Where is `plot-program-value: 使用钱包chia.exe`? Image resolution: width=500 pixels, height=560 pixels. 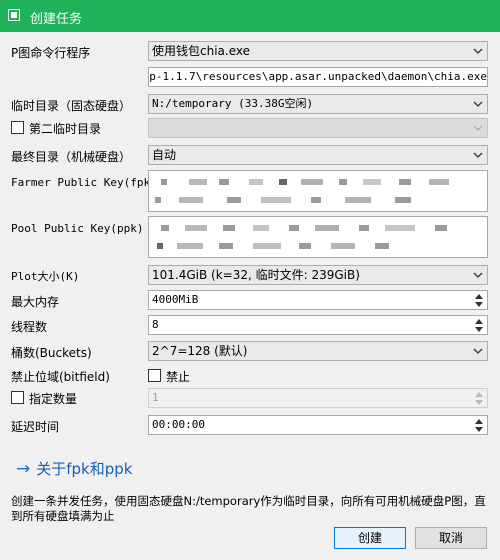
plot-program-value: 使用钱包chia.exe is located at coordinates (201, 51).